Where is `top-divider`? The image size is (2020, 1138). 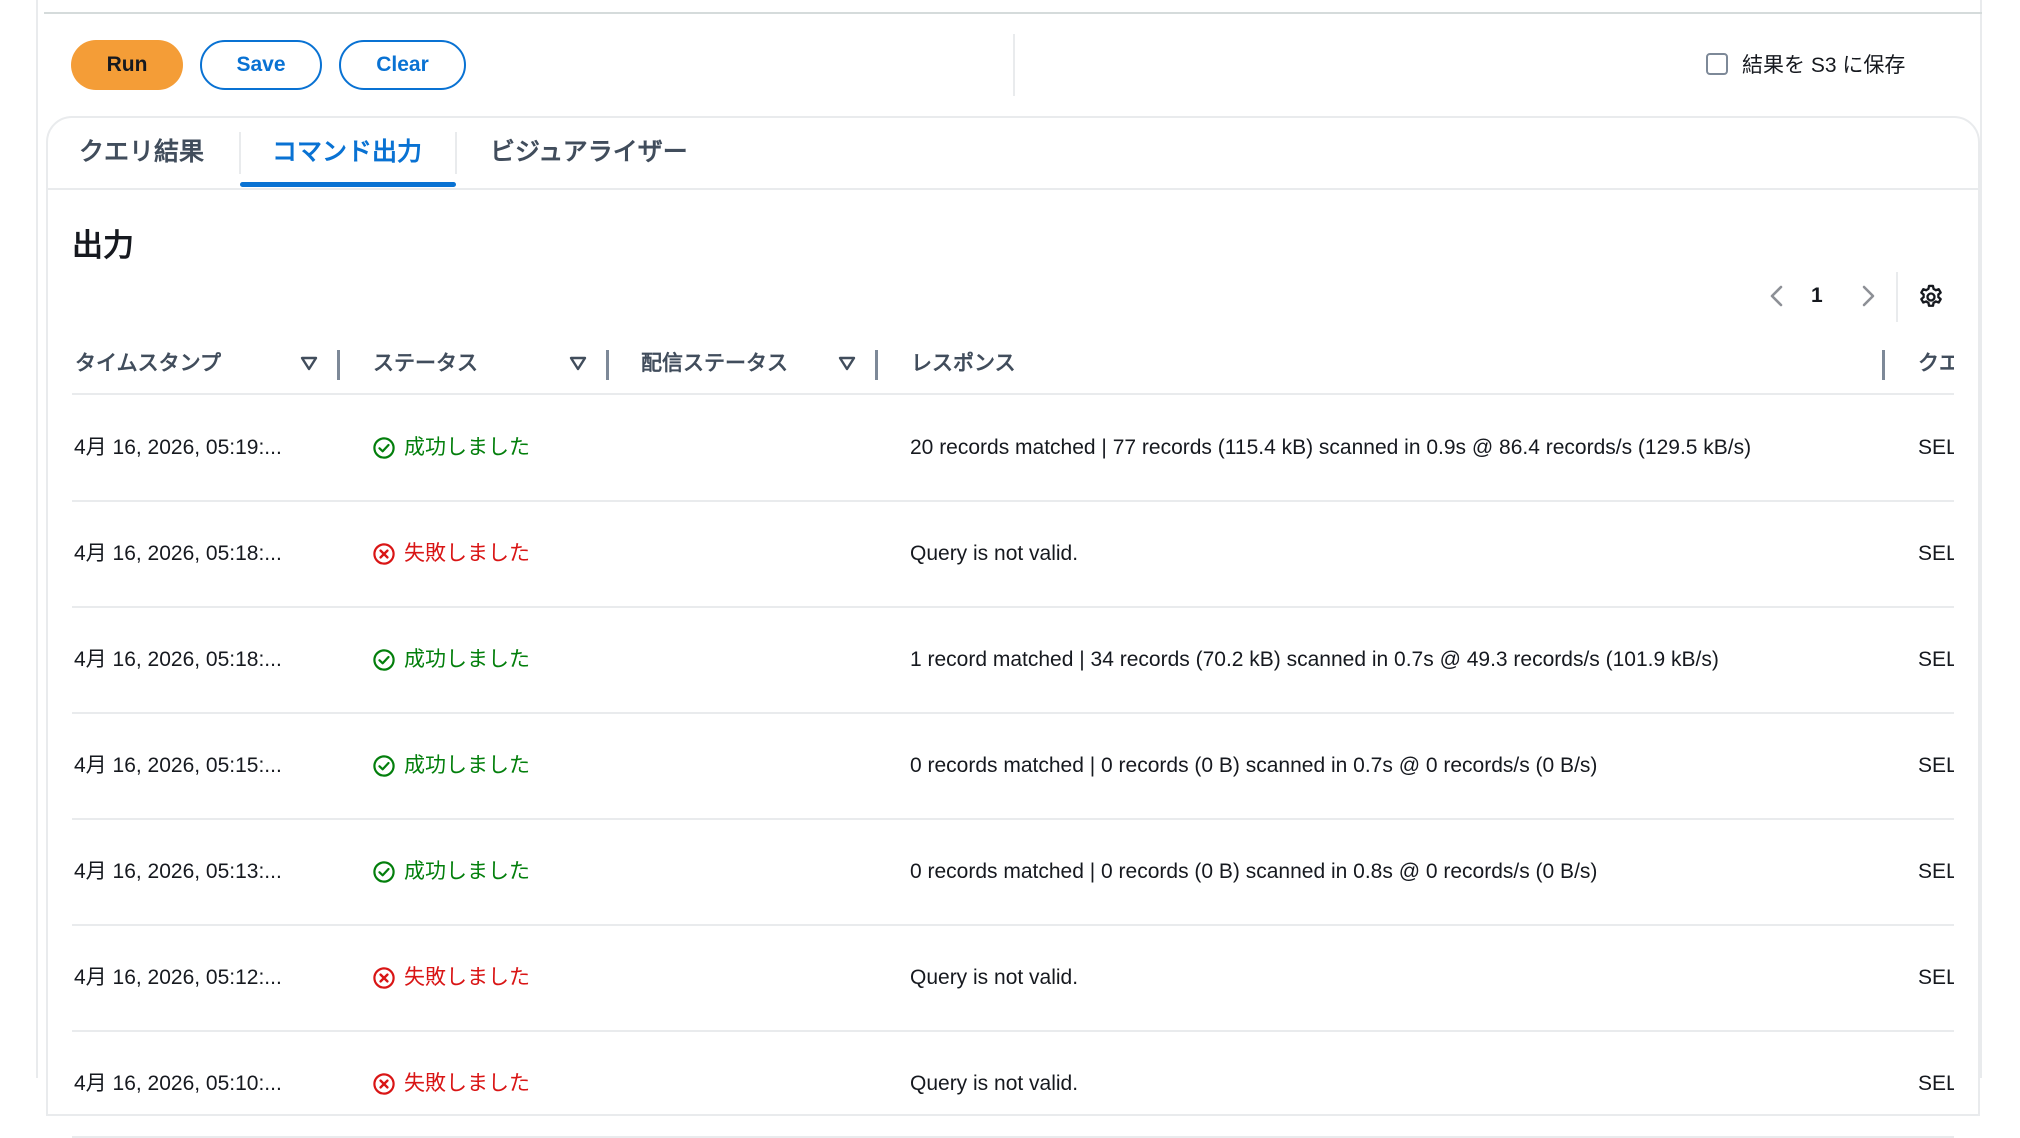 top-divider is located at coordinates (1013, 7).